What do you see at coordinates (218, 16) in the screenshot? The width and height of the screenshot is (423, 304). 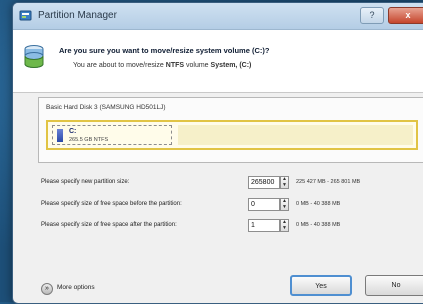 I see `title-bar: Partition Manager ? x` at bounding box center [218, 16].